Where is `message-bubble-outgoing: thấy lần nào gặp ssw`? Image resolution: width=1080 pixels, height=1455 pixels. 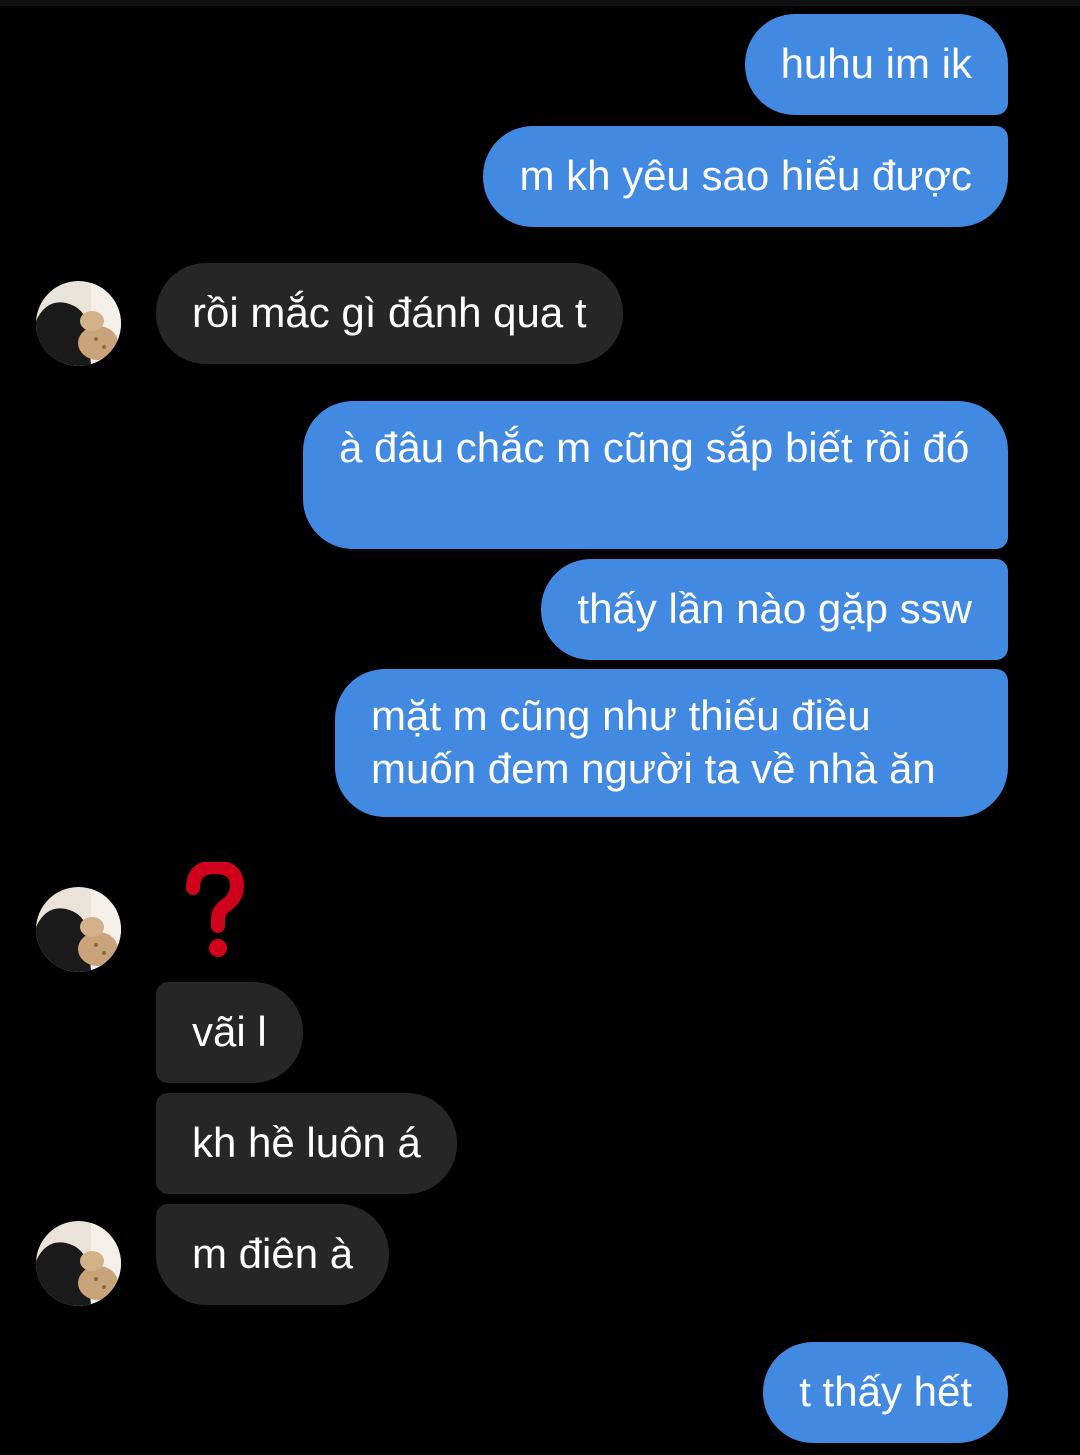 message-bubble-outgoing: thấy lần nào gặp ssw is located at coordinates (774, 609).